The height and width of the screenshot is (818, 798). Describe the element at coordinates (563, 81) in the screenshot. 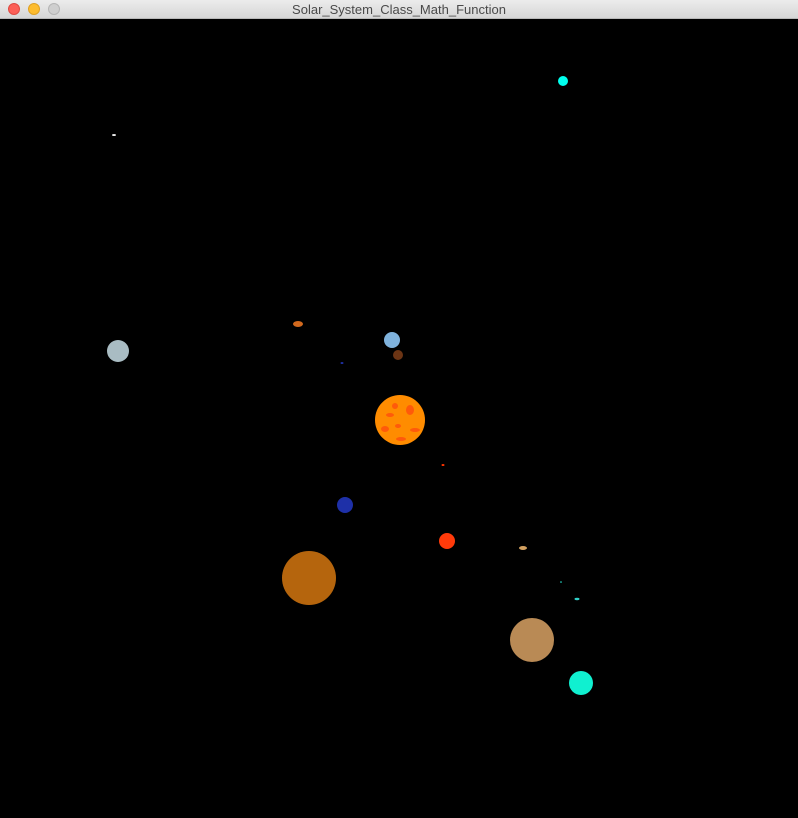

I see `planet-cyan-small` at that location.